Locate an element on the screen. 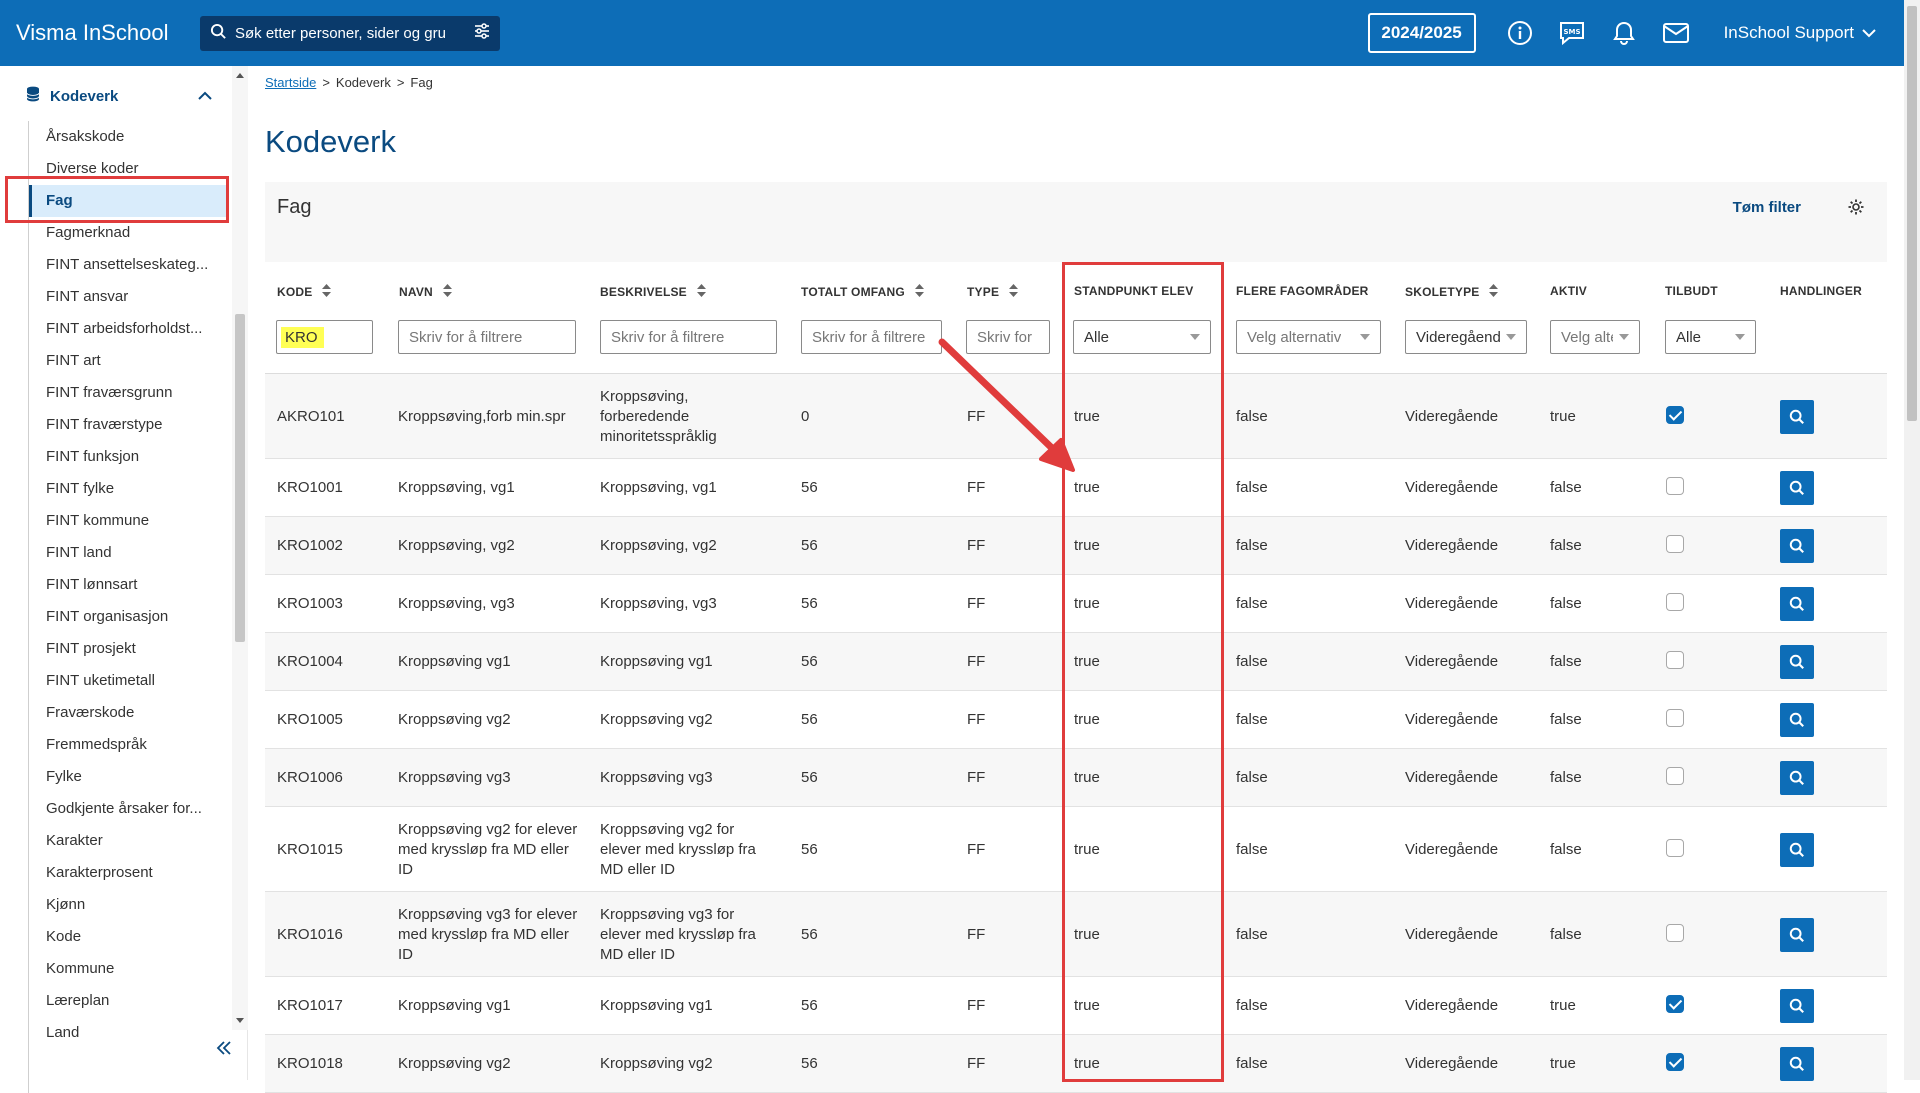 Image resolution: width=1920 pixels, height=1093 pixels. sidebar-item: Land is located at coordinates (127, 1033).